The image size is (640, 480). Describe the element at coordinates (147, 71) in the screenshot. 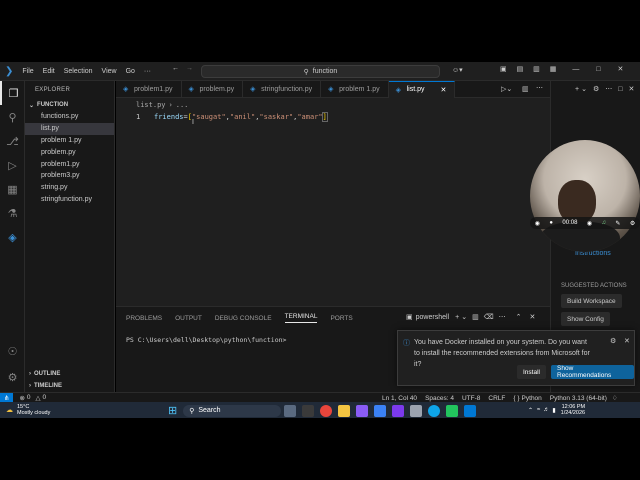

I see `menu-more: ···` at that location.